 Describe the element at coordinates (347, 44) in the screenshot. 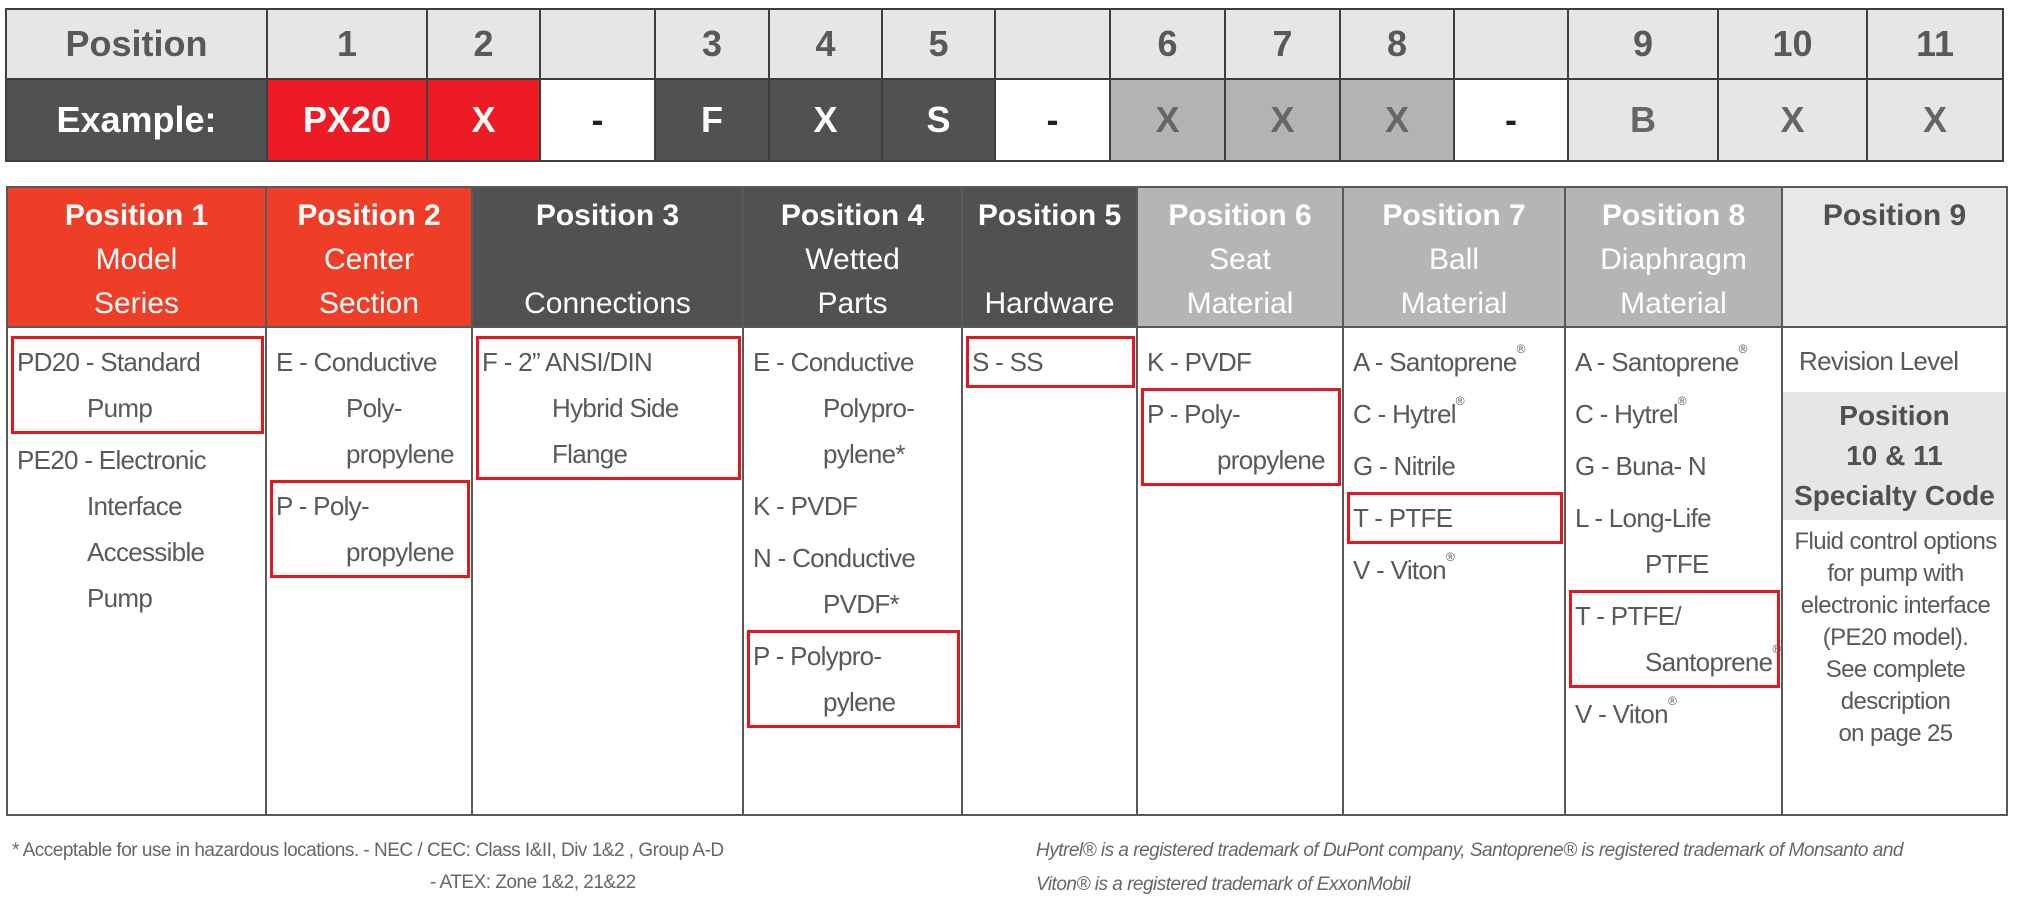

I see `position-number: 1` at that location.